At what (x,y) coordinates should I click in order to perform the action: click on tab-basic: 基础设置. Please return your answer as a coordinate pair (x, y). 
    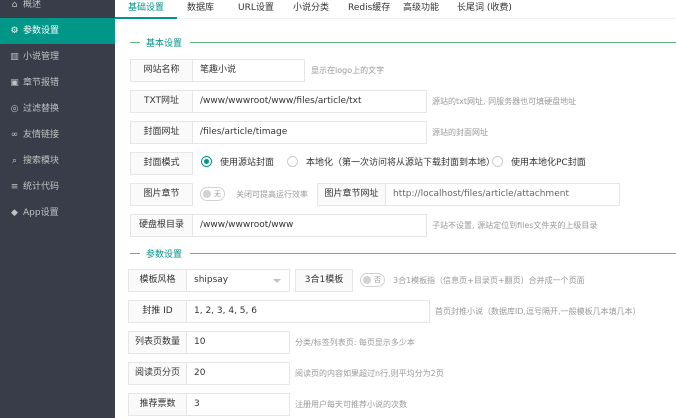
    Looking at the image, I should click on (146, 9).